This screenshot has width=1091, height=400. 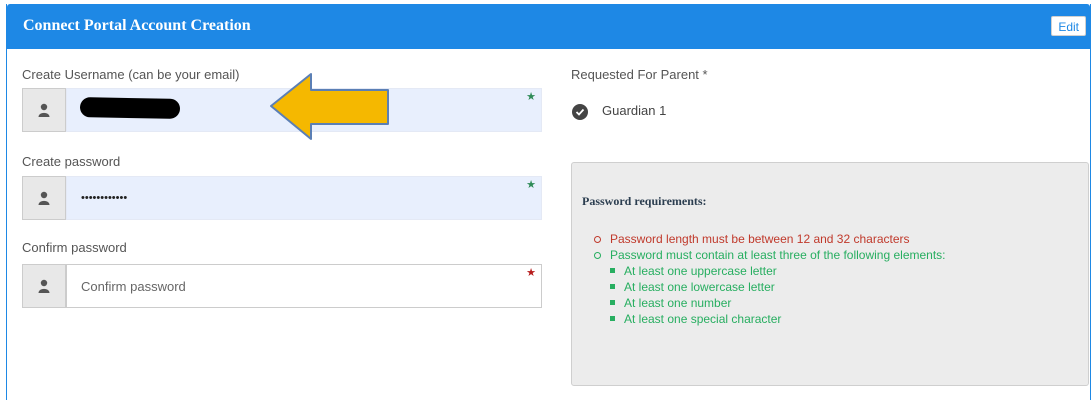 I want to click on check-circle-icon, so click(x=580, y=112).